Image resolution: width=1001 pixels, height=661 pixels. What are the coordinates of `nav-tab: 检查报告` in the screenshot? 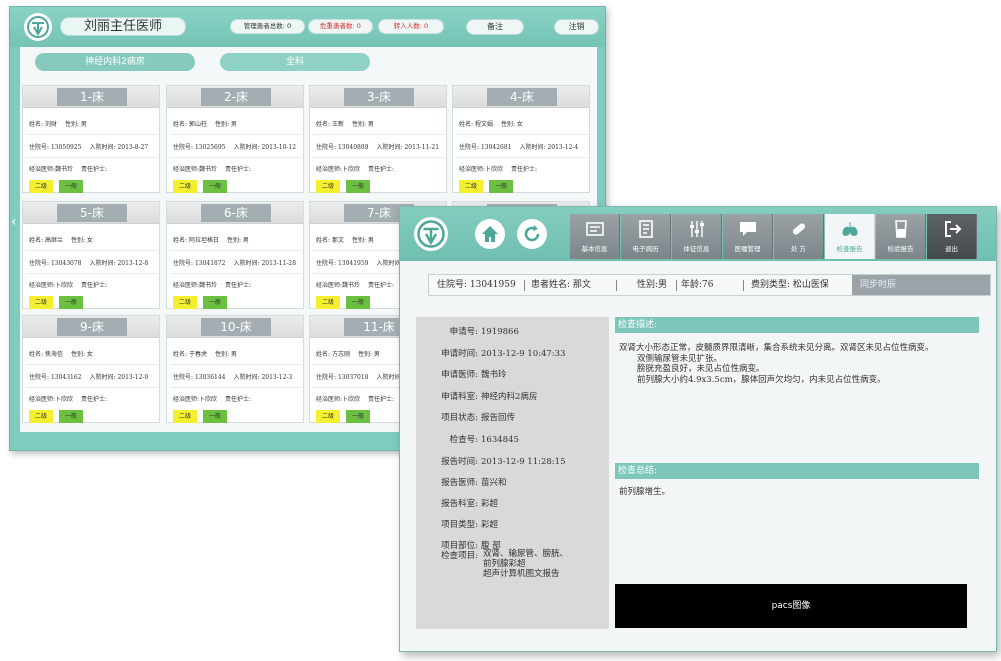 It's located at (850, 236).